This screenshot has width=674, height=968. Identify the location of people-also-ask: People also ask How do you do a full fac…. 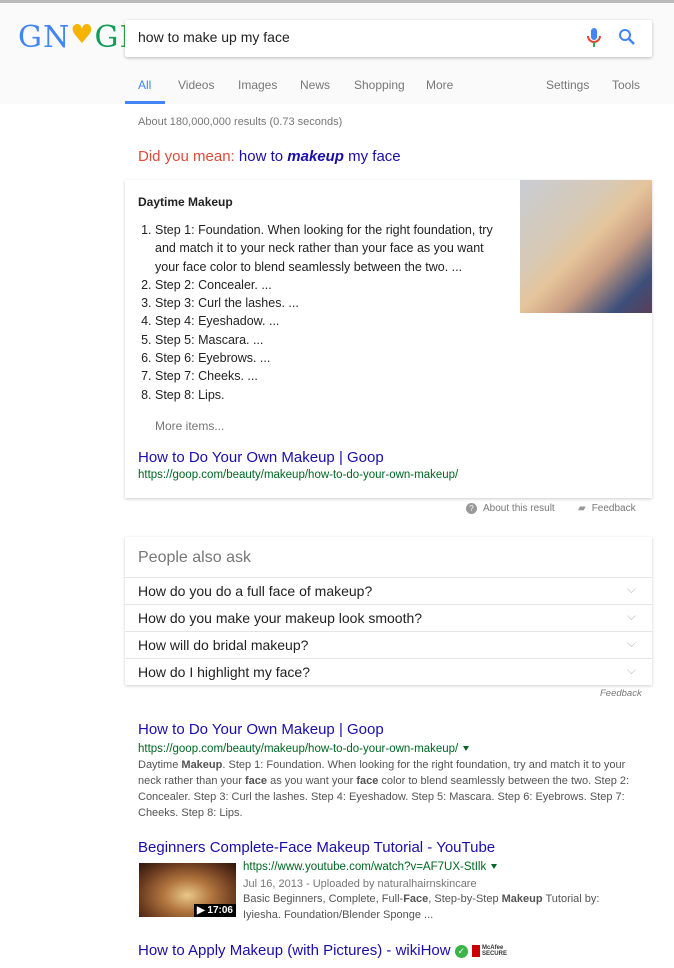
(388, 611).